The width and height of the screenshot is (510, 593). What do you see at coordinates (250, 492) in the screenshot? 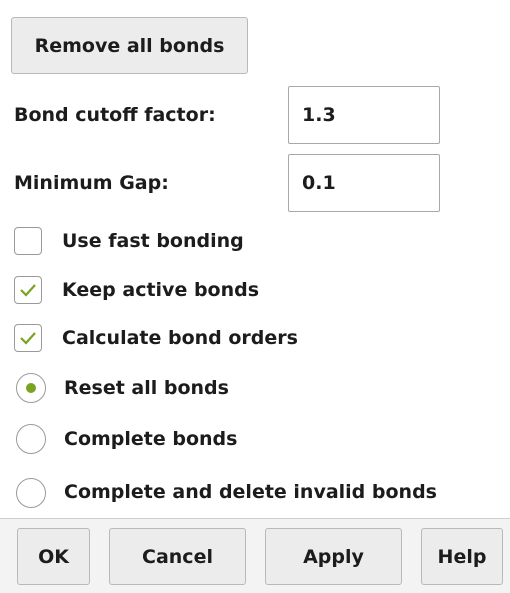
I see `complete-and-delete-invalid-bonds-label: Complete and delete invalid bonds` at bounding box center [250, 492].